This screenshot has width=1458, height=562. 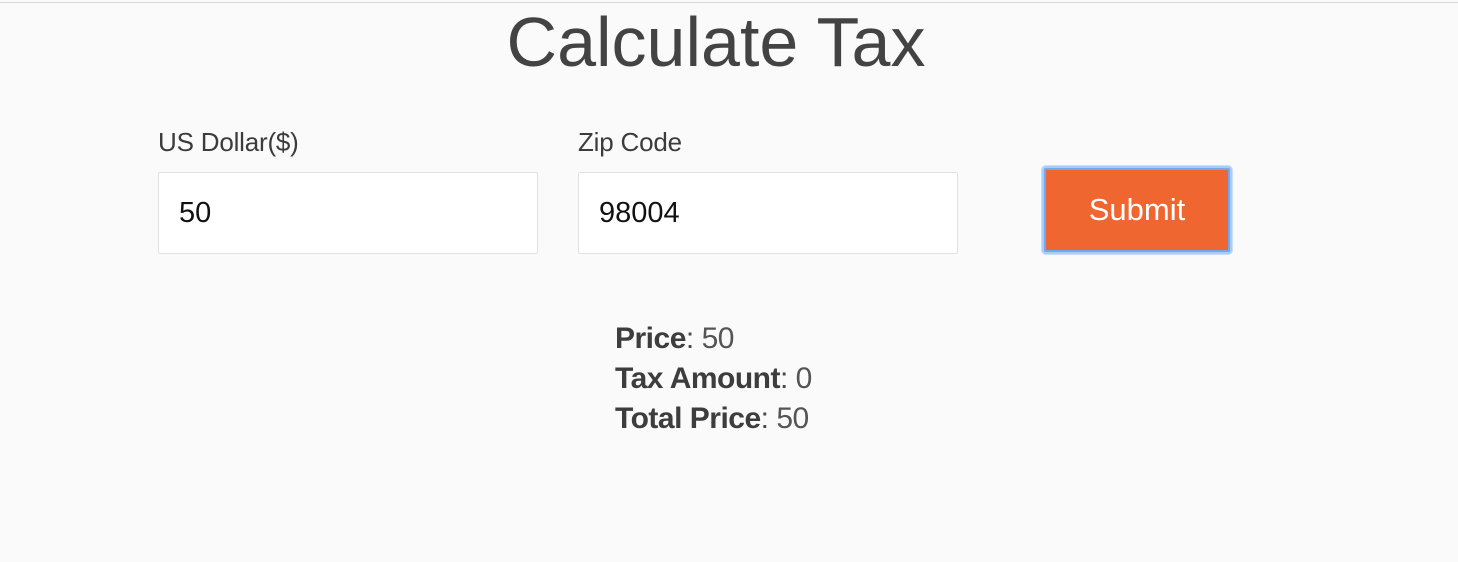 I want to click on price-result: Price: 50, so click(x=675, y=338).